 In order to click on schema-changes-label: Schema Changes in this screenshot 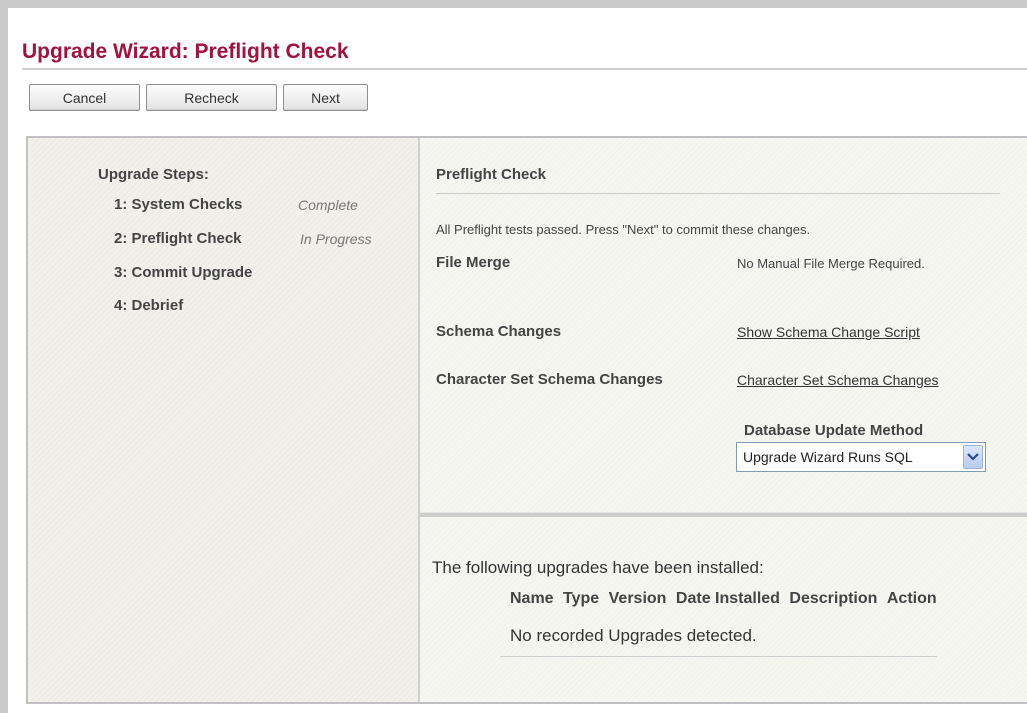, I will do `click(499, 331)`.